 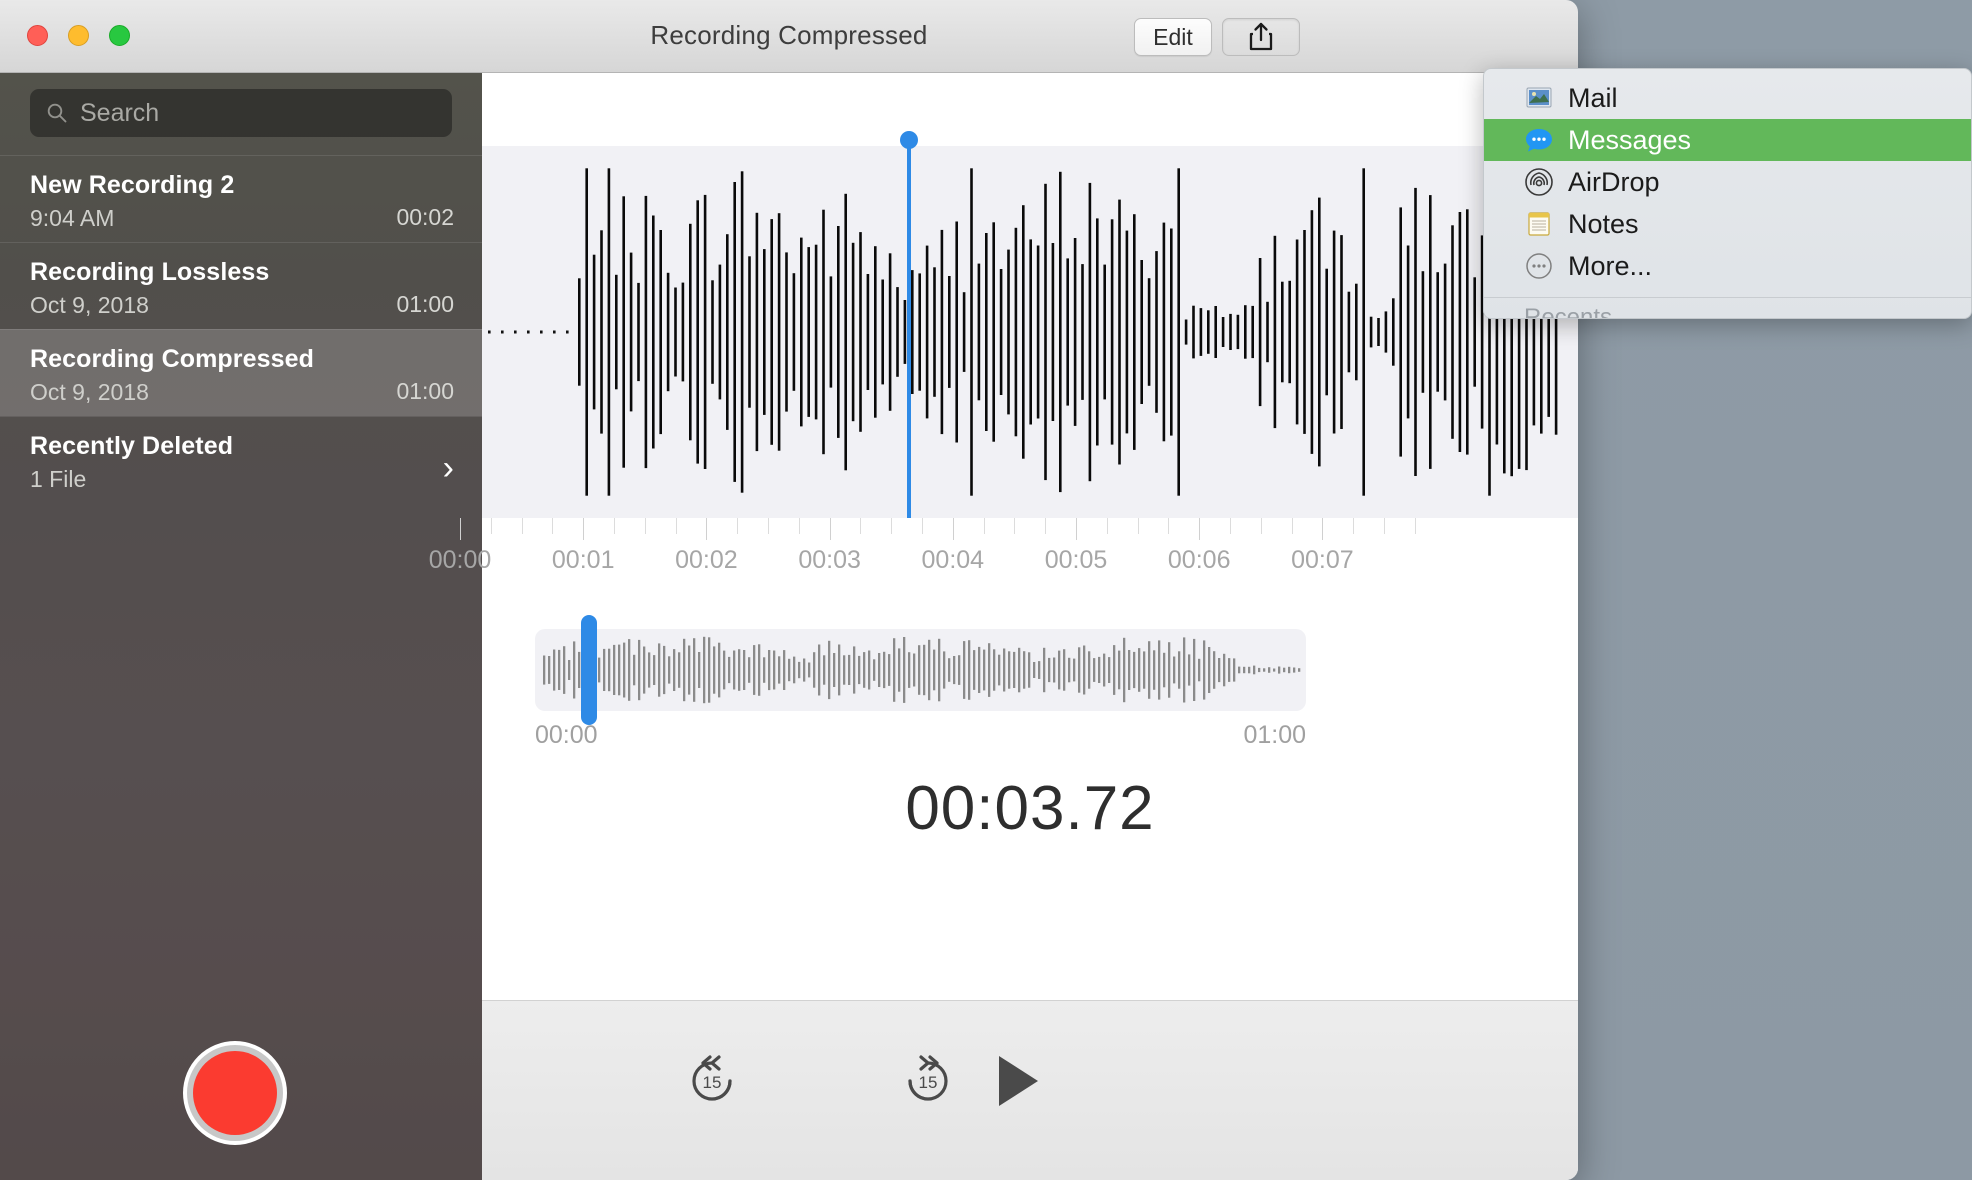 What do you see at coordinates (172, 359) in the screenshot?
I see `recording-title: Recording Compressed` at bounding box center [172, 359].